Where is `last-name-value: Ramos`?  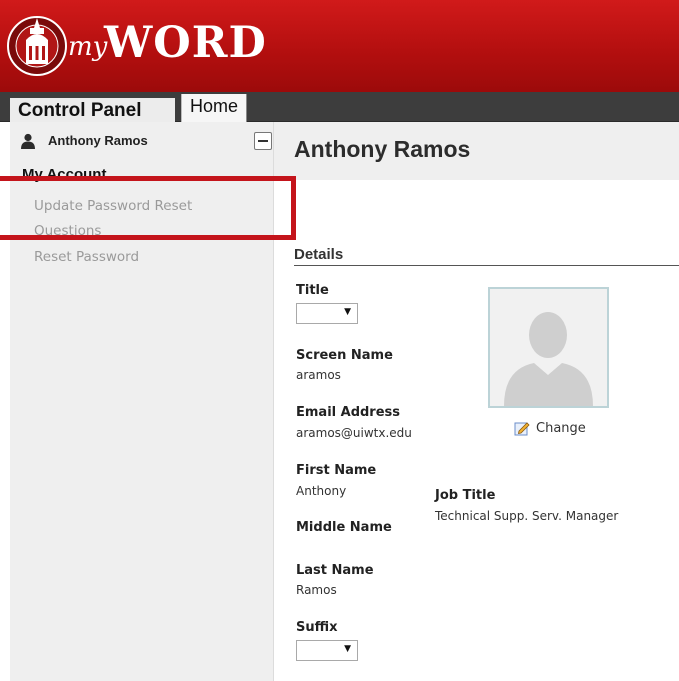
last-name-value: Ramos is located at coordinates (316, 590).